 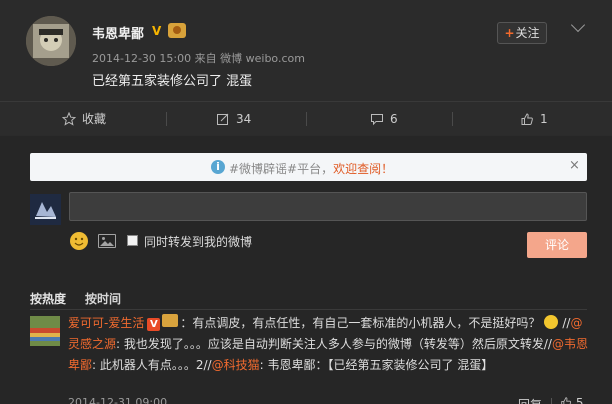 What do you see at coordinates (118, 32) in the screenshot?
I see `author-name: 韦恩卑鄙` at bounding box center [118, 32].